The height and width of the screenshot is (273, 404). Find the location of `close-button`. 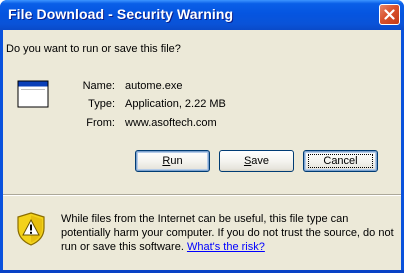

close-button is located at coordinates (389, 14).